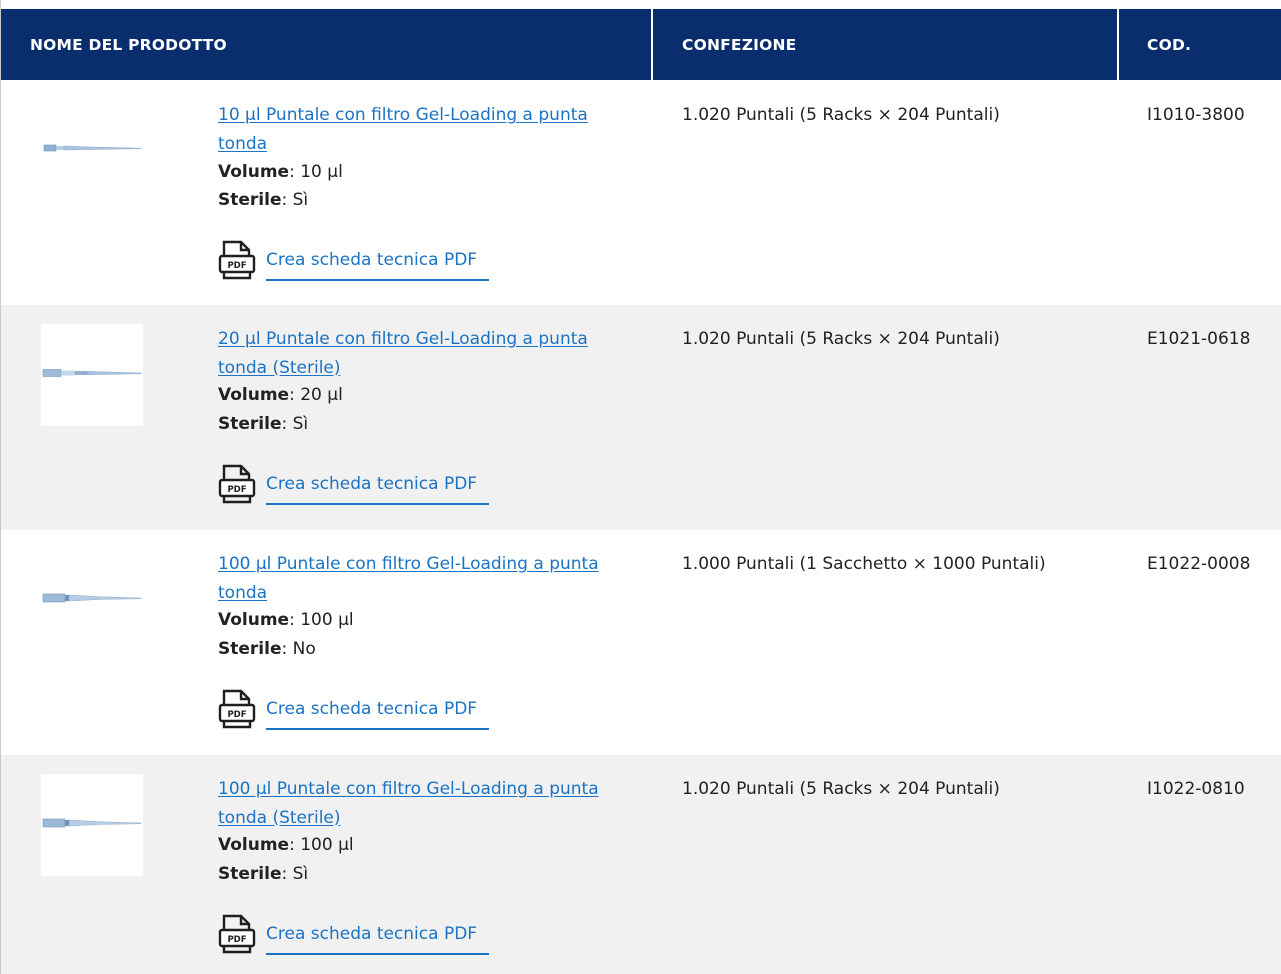  I want to click on code-cell: I1022-0810, so click(1196, 789).